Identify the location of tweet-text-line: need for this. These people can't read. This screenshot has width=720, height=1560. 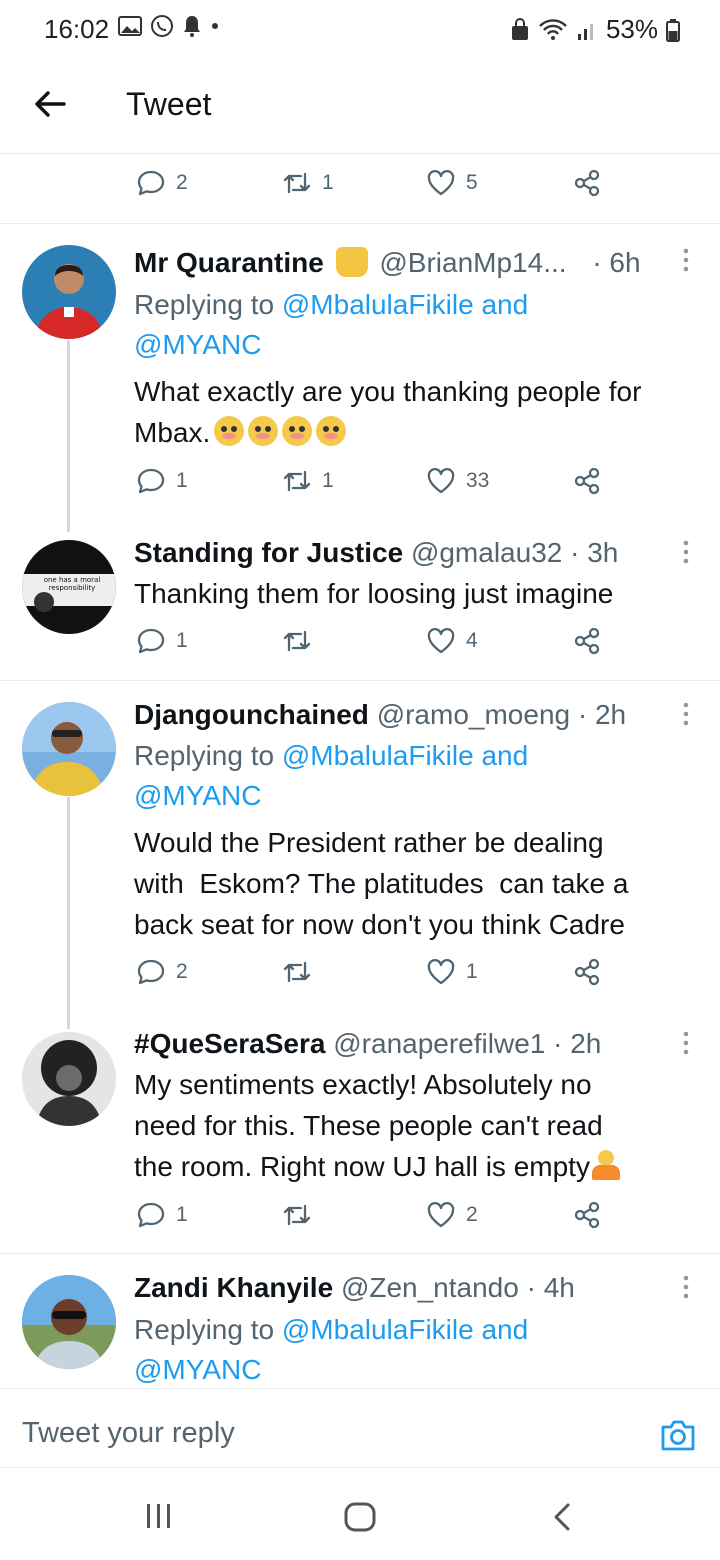
(368, 1125).